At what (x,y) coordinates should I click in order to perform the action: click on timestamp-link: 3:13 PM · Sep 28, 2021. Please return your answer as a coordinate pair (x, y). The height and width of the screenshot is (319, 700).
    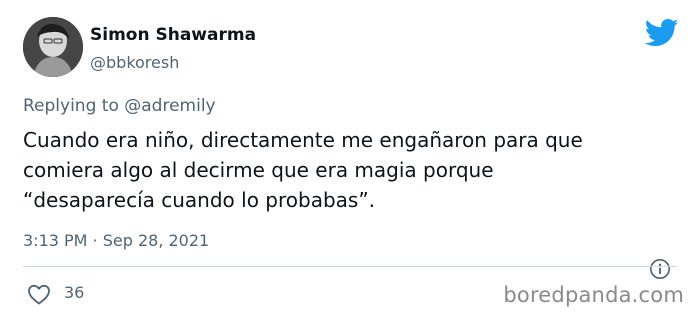
    Looking at the image, I should click on (116, 240).